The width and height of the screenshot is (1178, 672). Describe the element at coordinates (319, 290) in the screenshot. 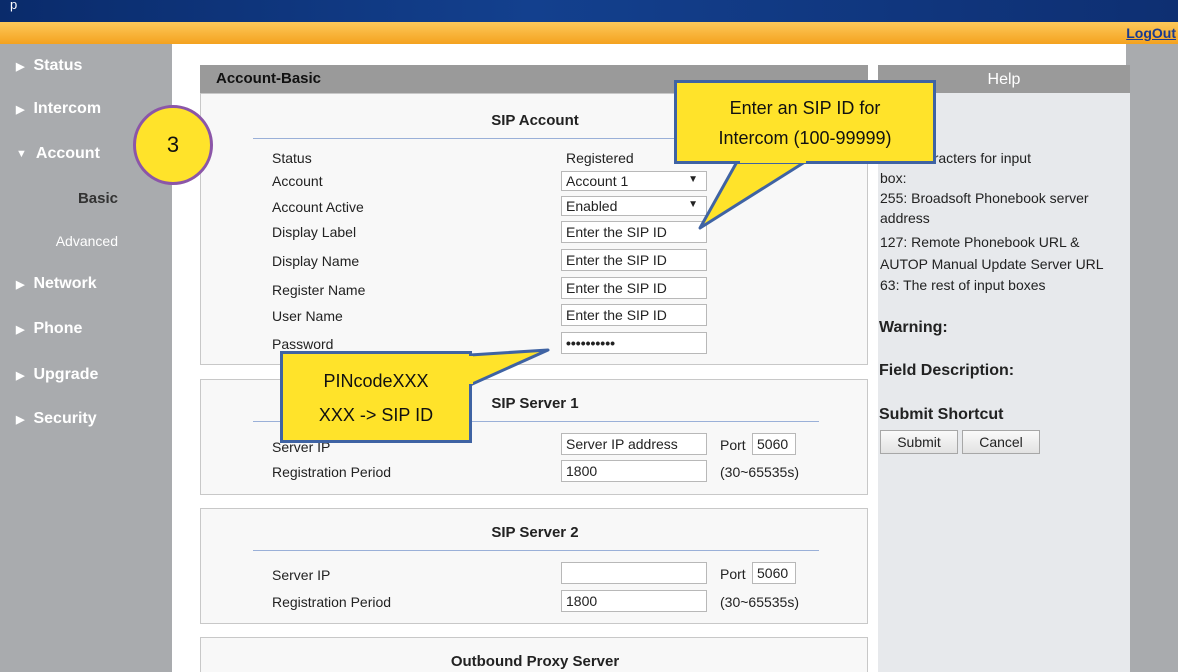

I see `register-name-label: Register Name` at that location.